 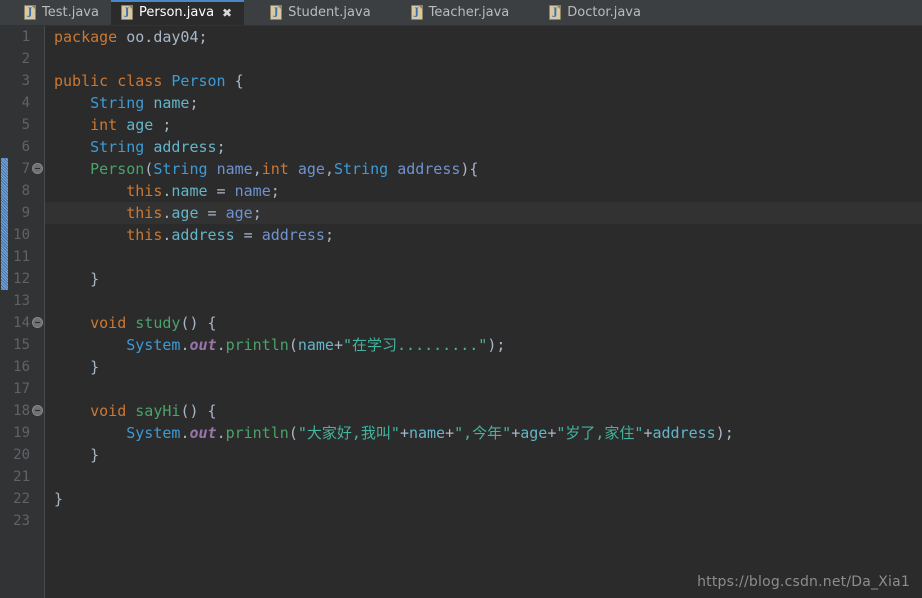 I want to click on line-number-gutter: 1 2 3 4 5 6 7 8 9 10 11 12 13 14 15 16 17 18 19 20 21 22 23, so click(x=27, y=312).